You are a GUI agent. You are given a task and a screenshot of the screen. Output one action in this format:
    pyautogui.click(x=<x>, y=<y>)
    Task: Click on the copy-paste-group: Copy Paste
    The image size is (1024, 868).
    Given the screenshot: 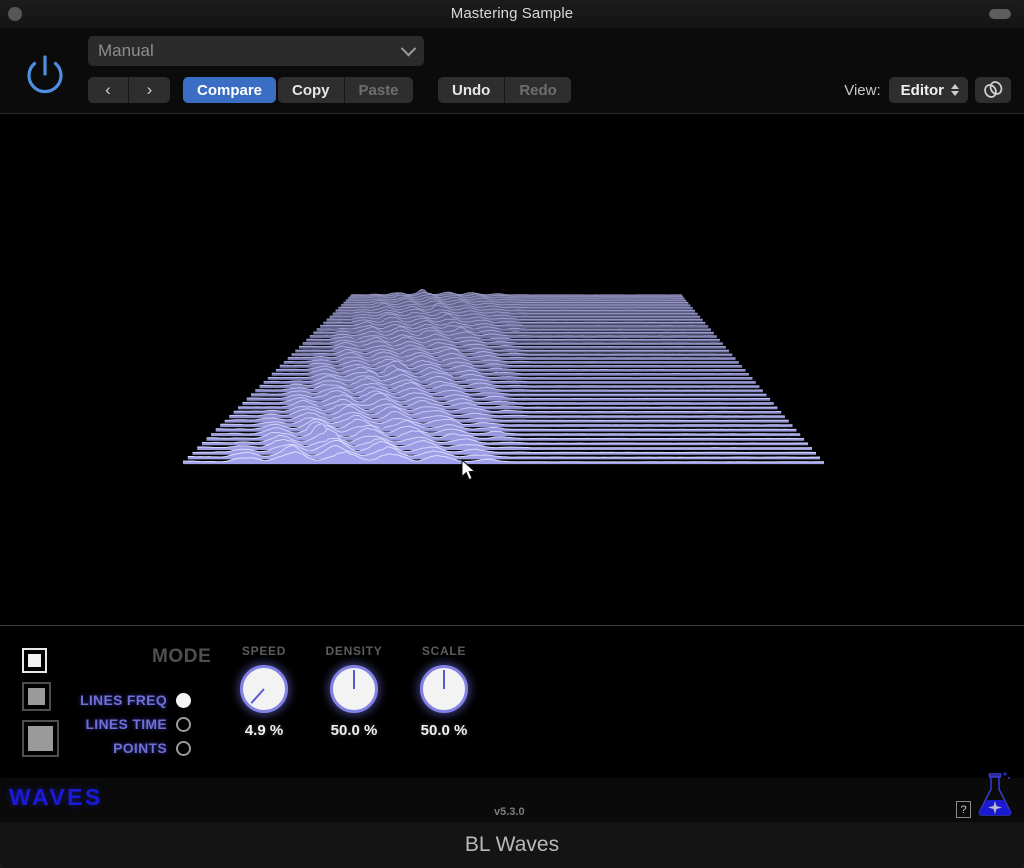 What is the action you would take?
    pyautogui.click(x=345, y=90)
    